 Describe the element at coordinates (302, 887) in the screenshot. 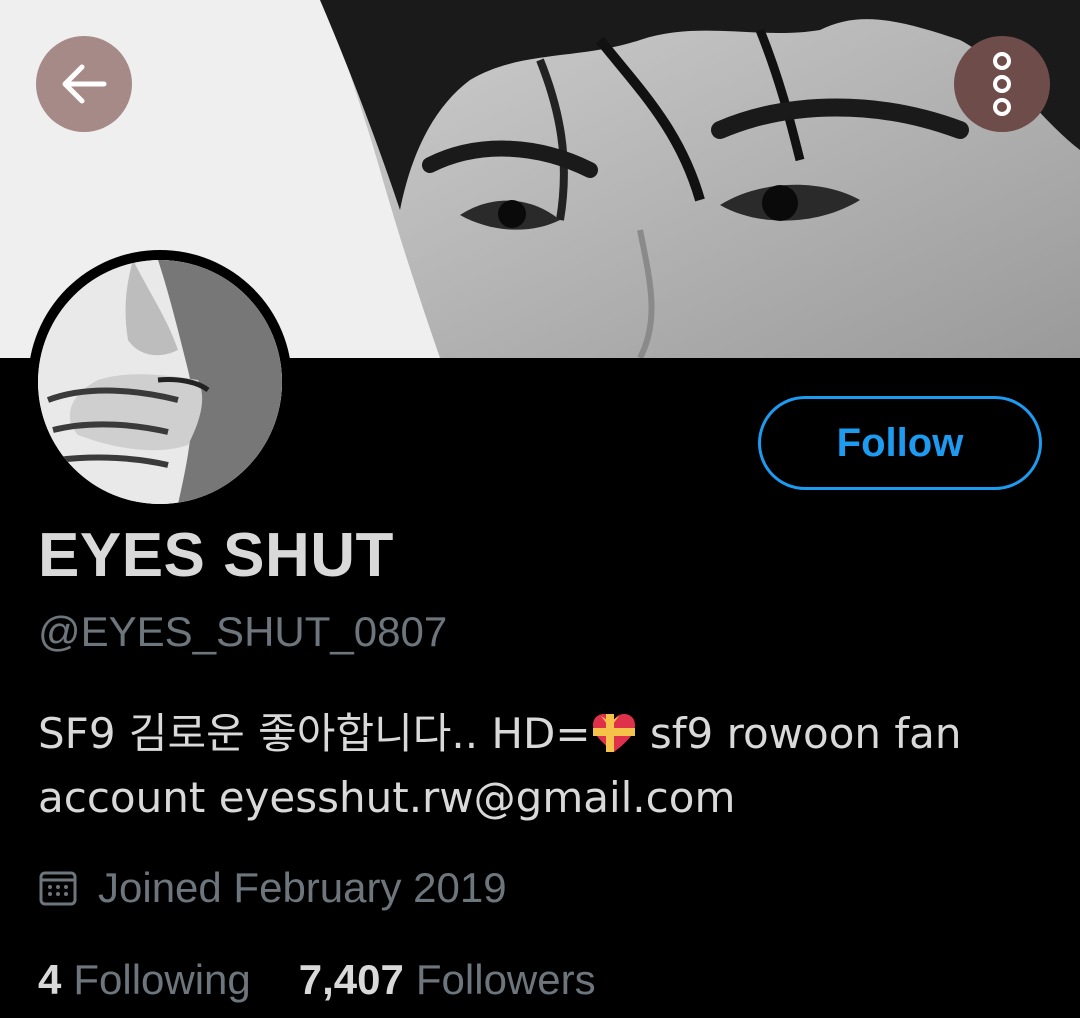

I see `joined-text: Joined February 2019` at that location.